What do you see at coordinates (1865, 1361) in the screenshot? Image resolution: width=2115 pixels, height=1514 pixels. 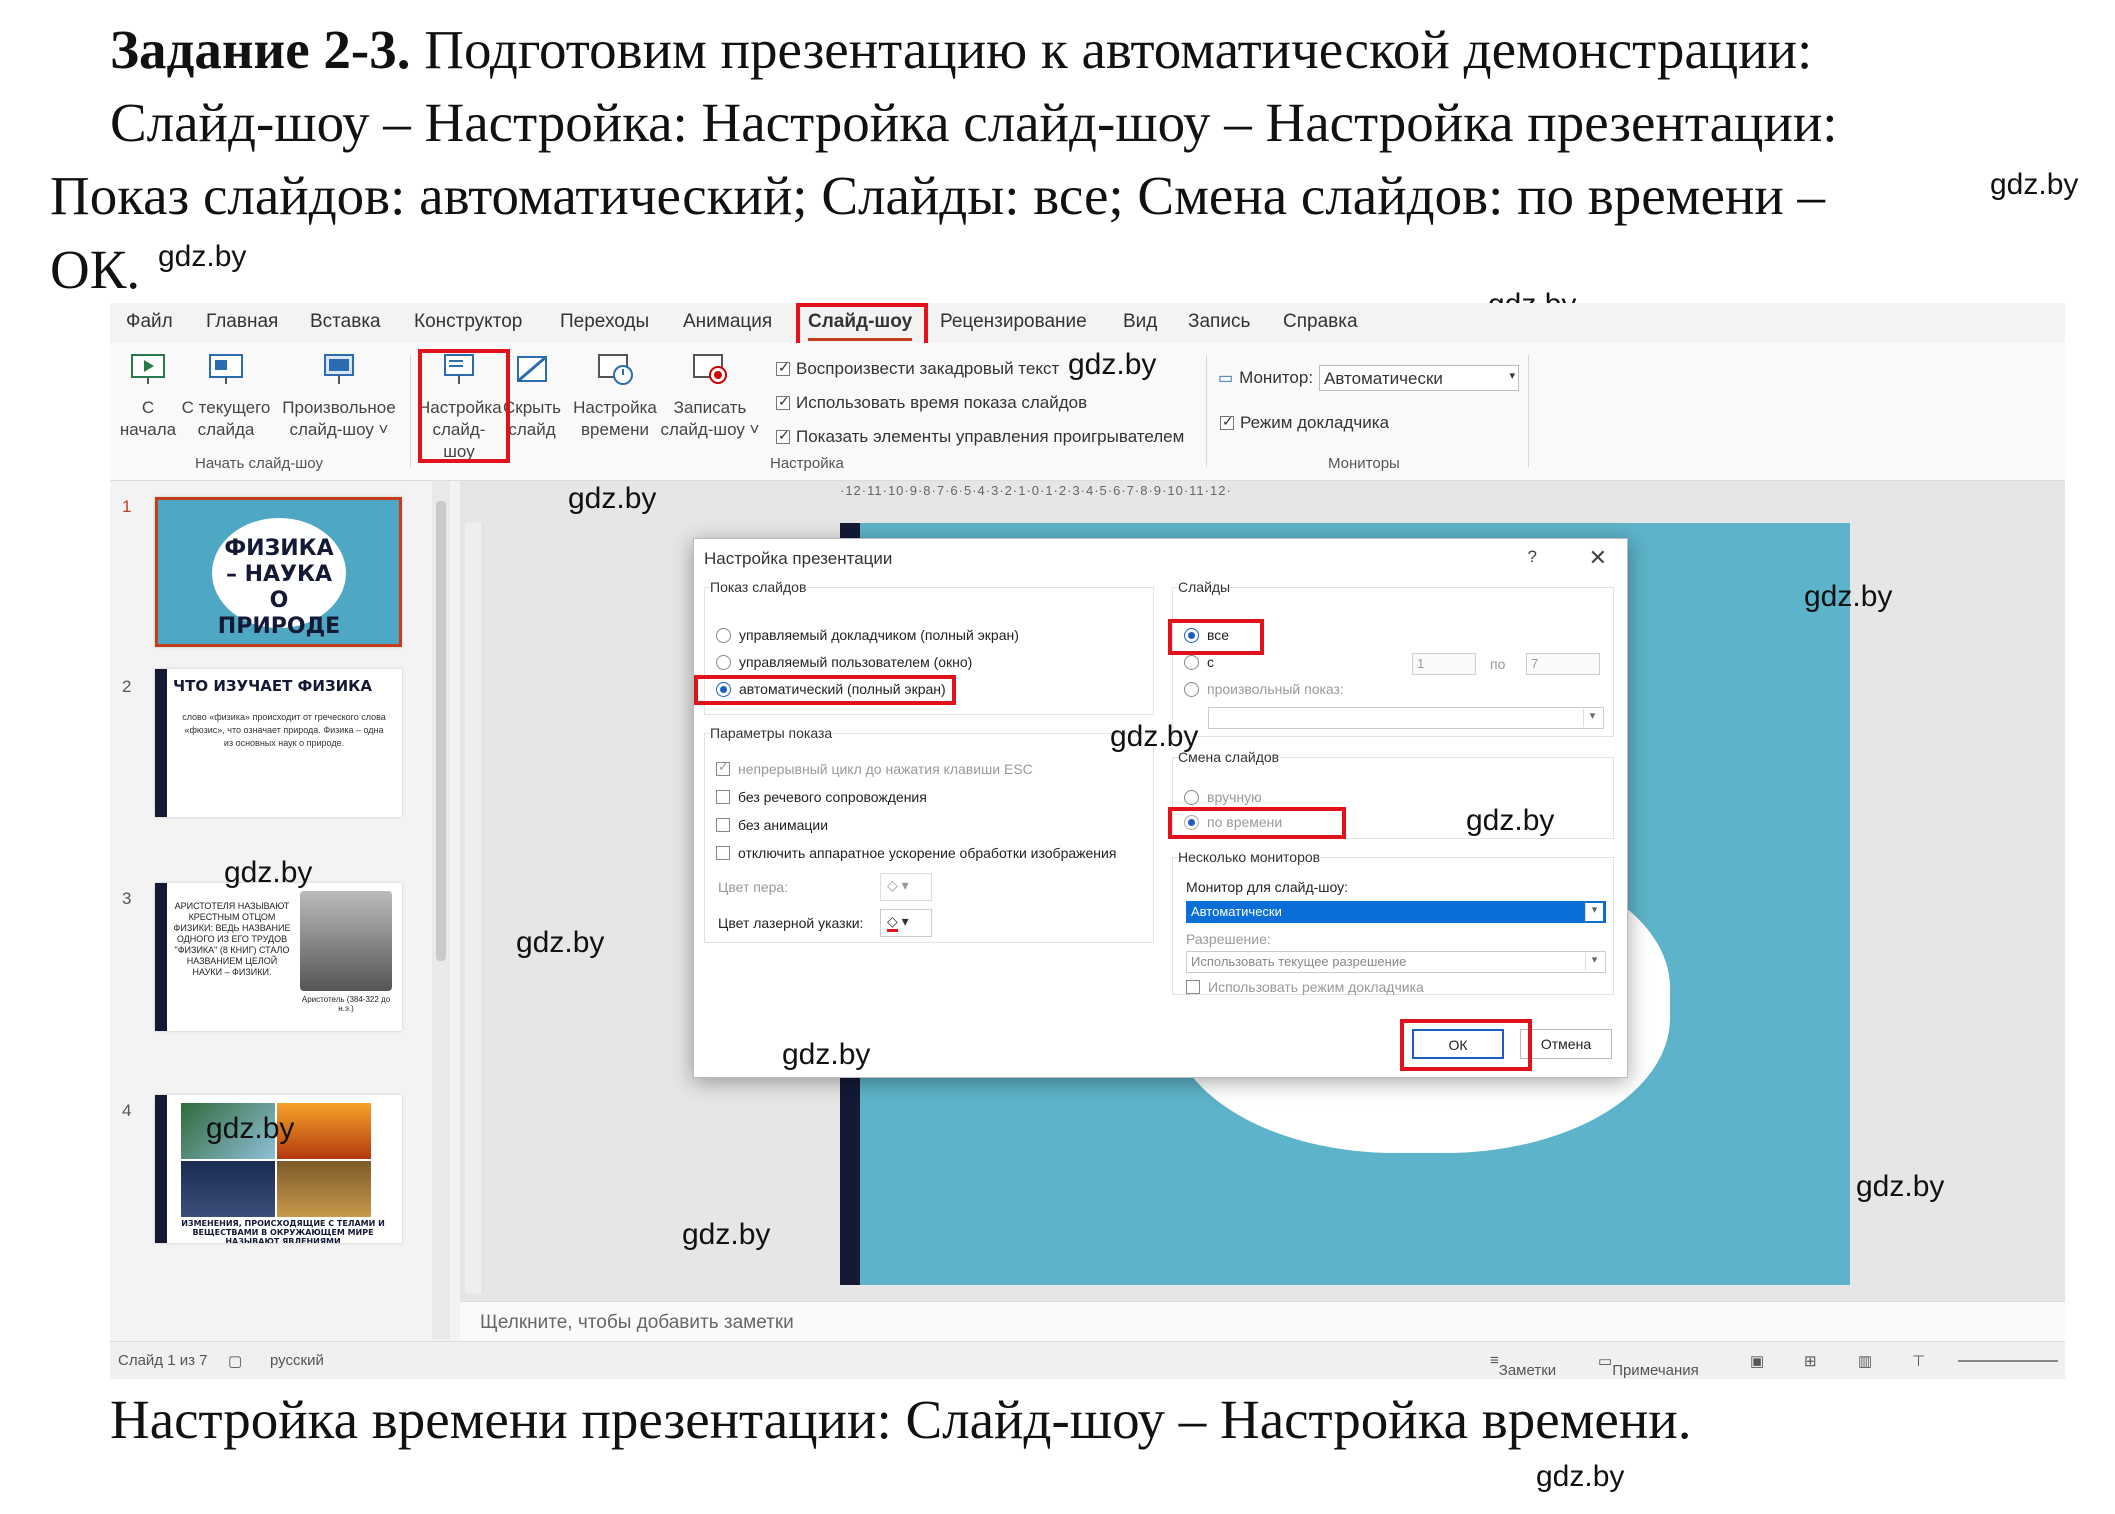 I see `reading-view-icon: ▥` at bounding box center [1865, 1361].